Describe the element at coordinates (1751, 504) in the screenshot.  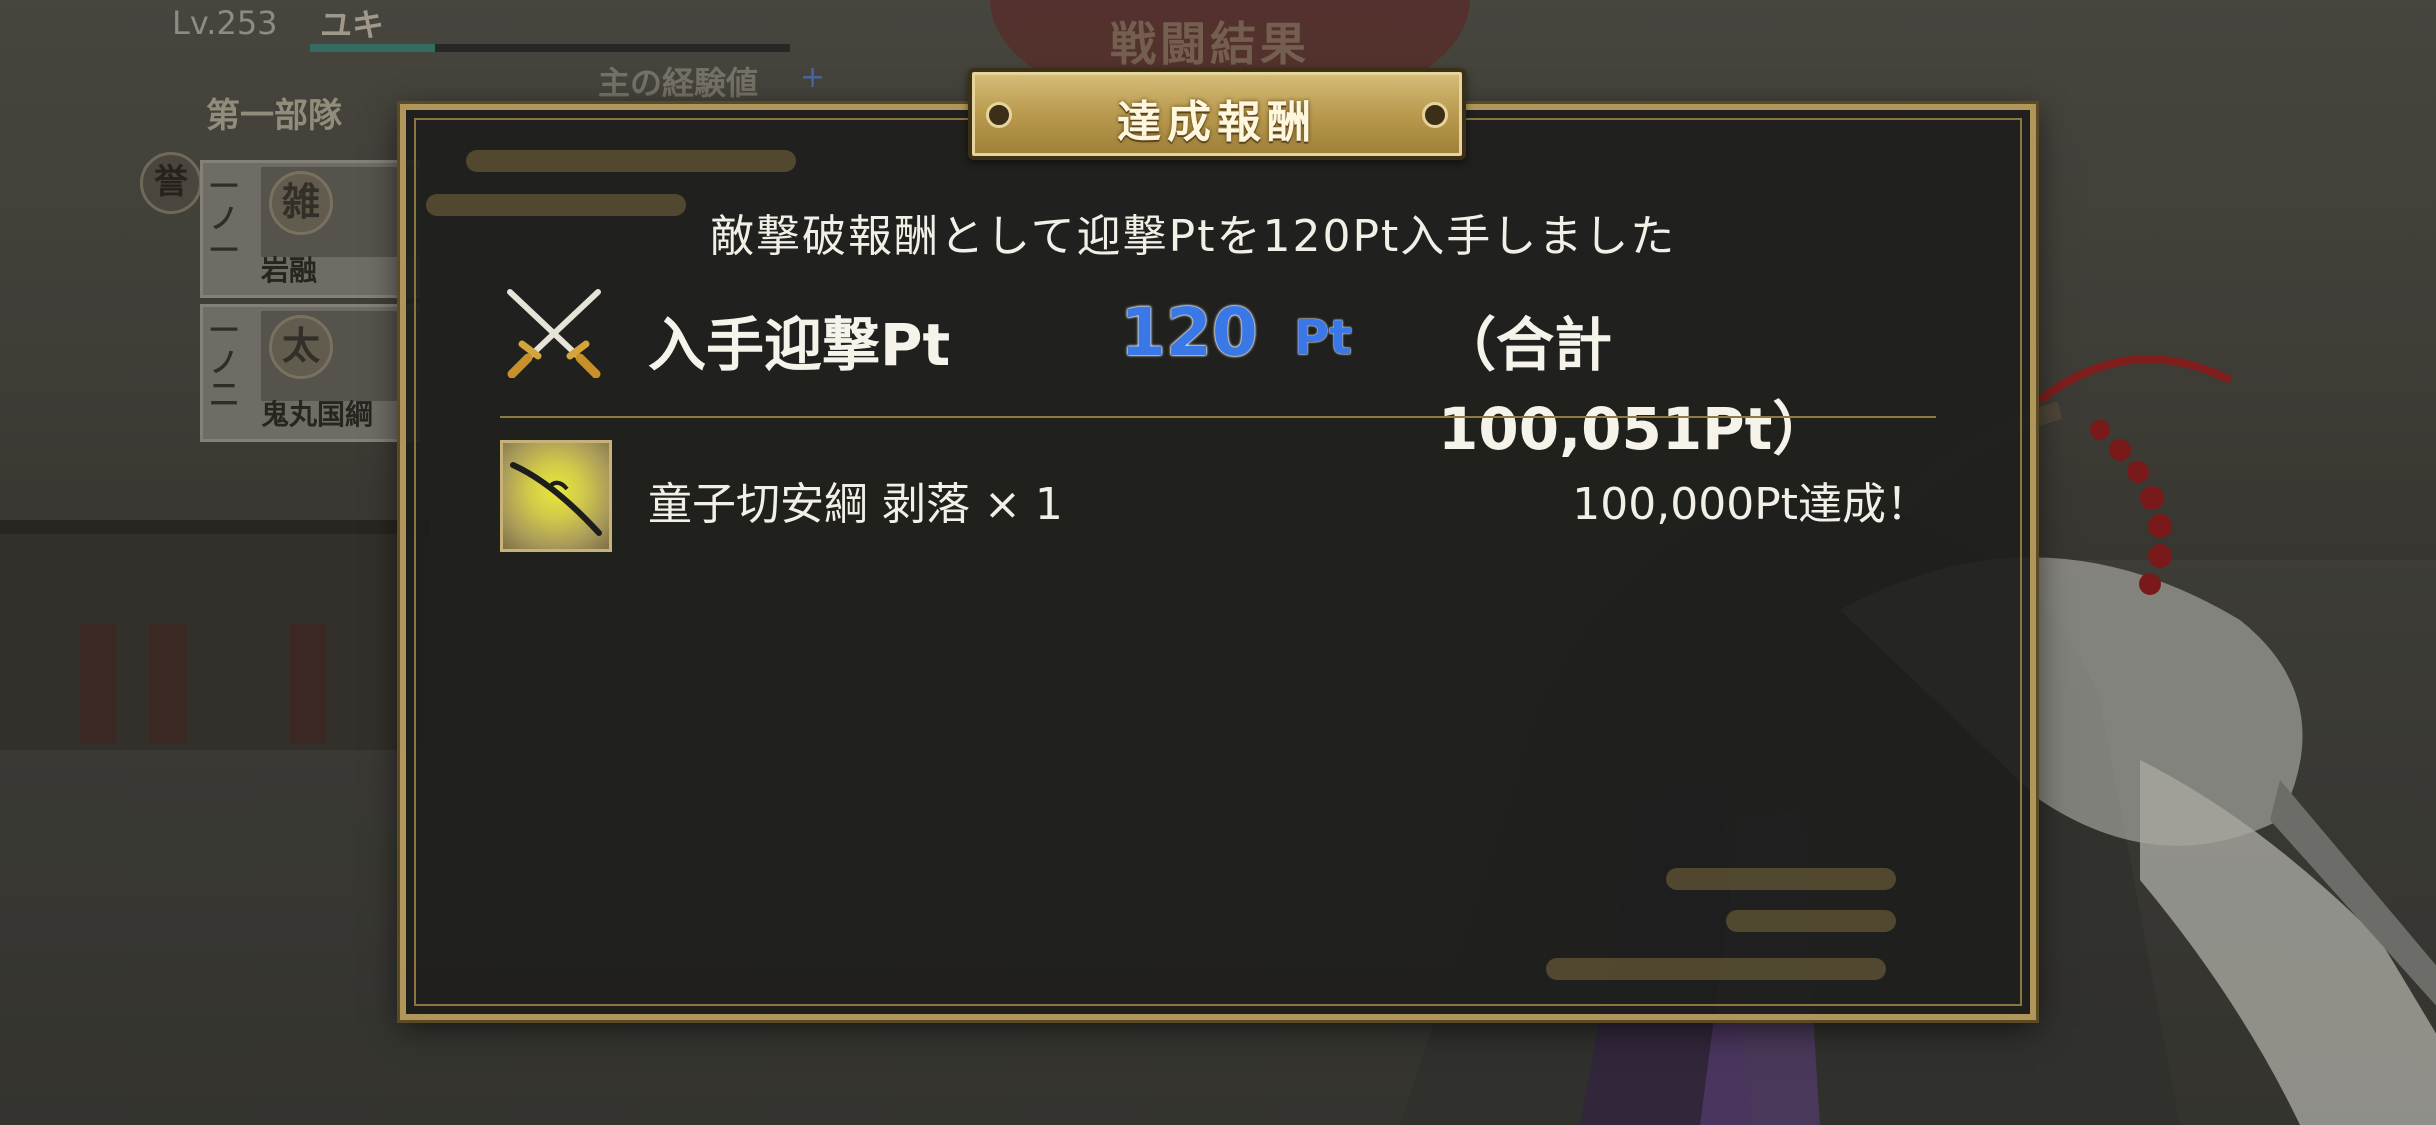
I see `reward-achievement-status: 100,000Pt達成！` at that location.